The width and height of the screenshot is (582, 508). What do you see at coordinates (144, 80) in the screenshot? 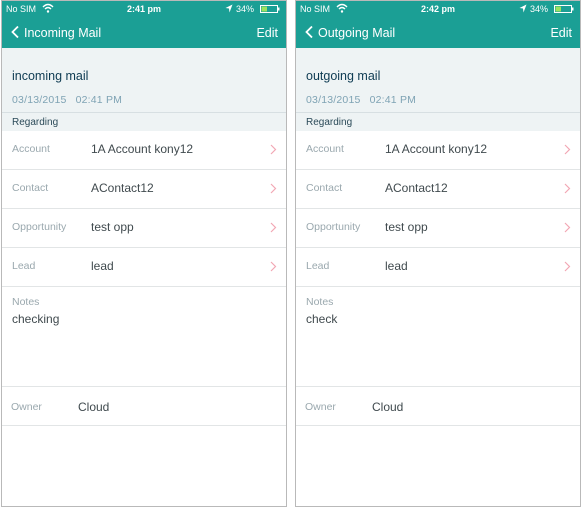
I see `mail-header: incoming mail 03/13/2015 02:41 PM` at bounding box center [144, 80].